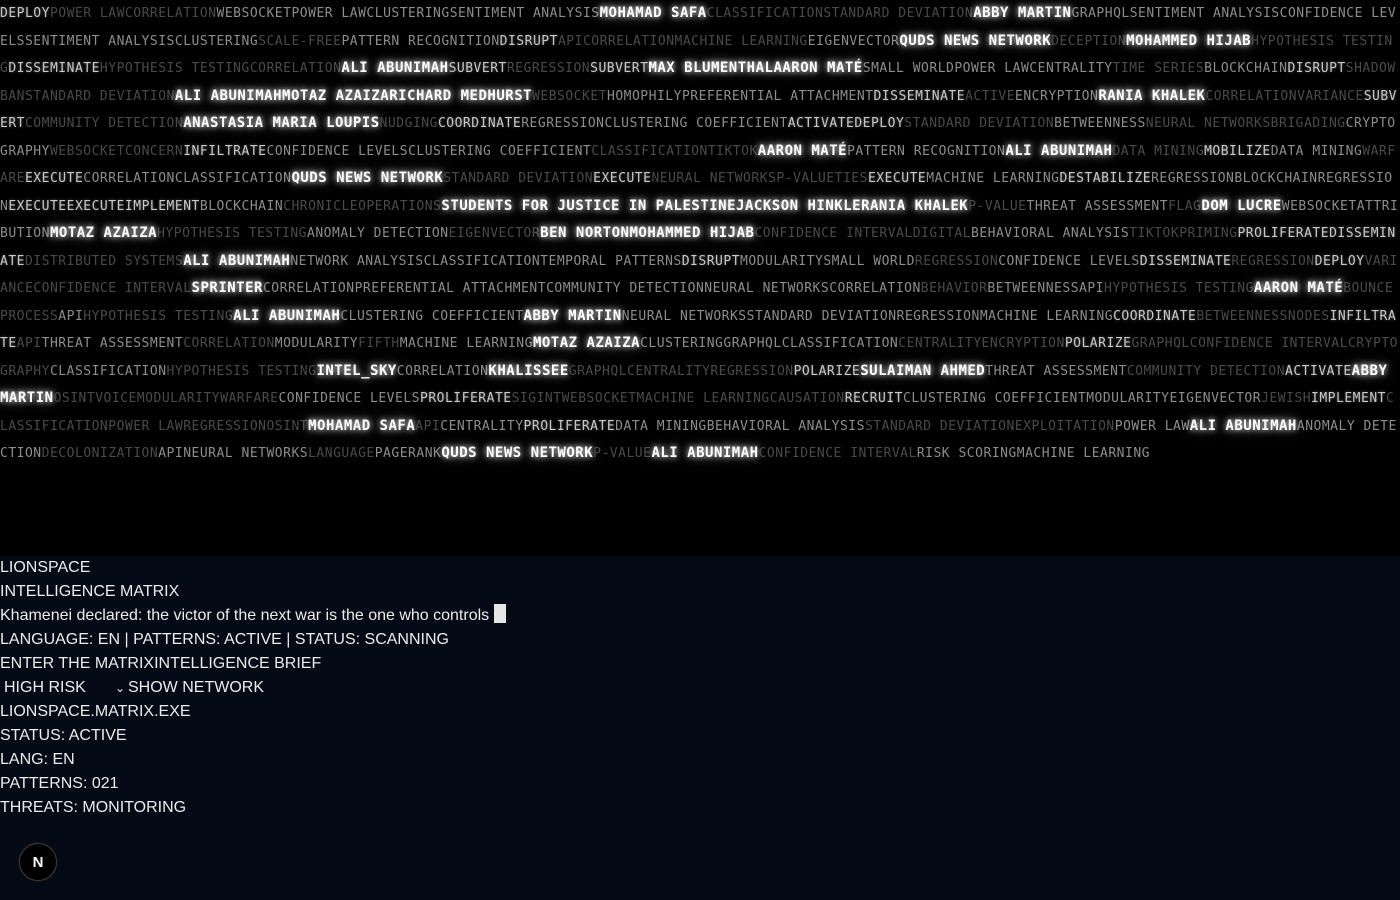  What do you see at coordinates (45, 687) in the screenshot?
I see `risk-select-value: HIGH RISK` at bounding box center [45, 687].